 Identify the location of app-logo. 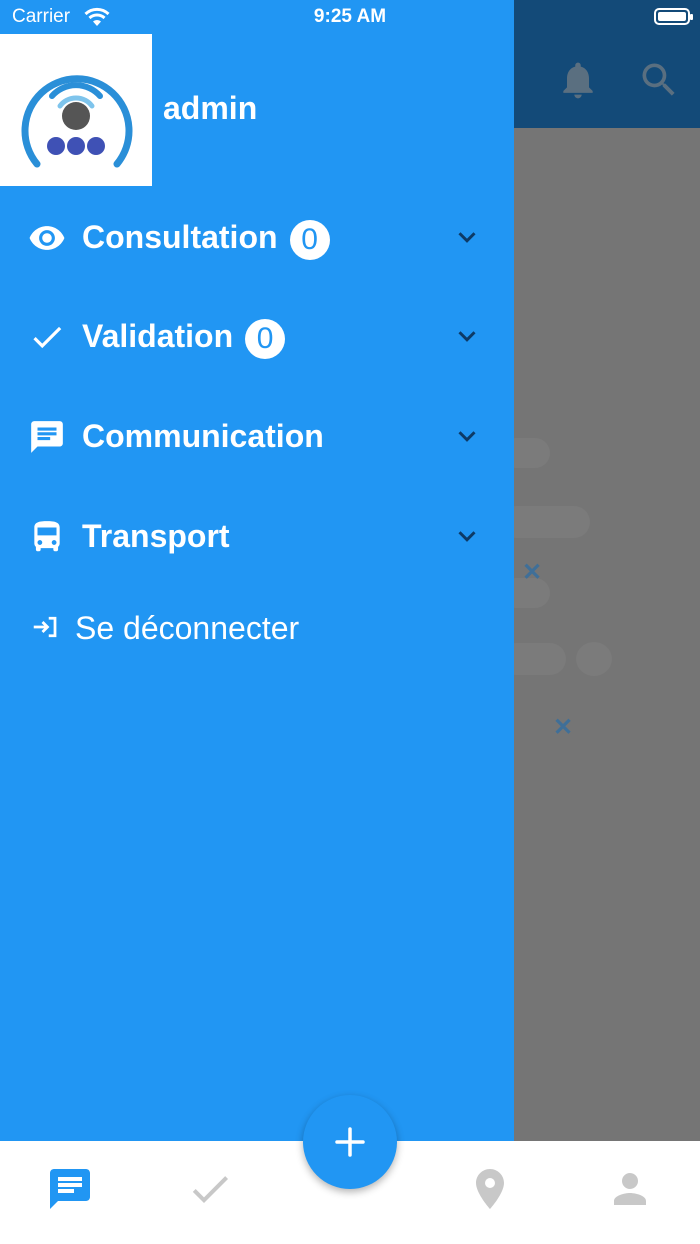
(76, 110).